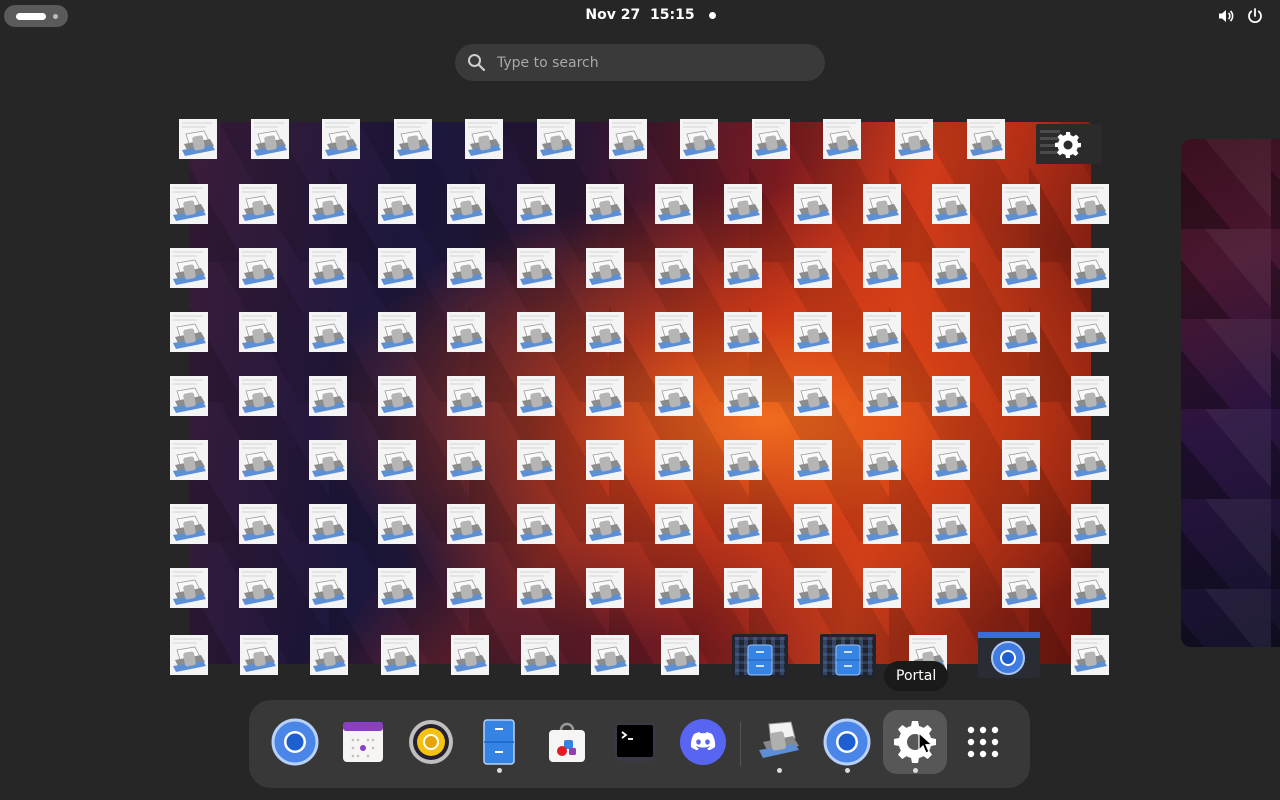  I want to click on dash-item-discord, so click(703, 742).